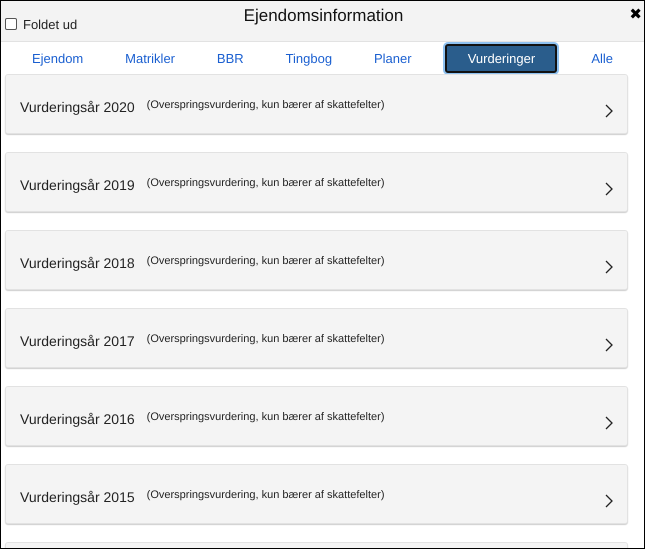 The height and width of the screenshot is (549, 645). Describe the element at coordinates (324, 16) in the screenshot. I see `window-title: Ejendomsinformation` at that location.